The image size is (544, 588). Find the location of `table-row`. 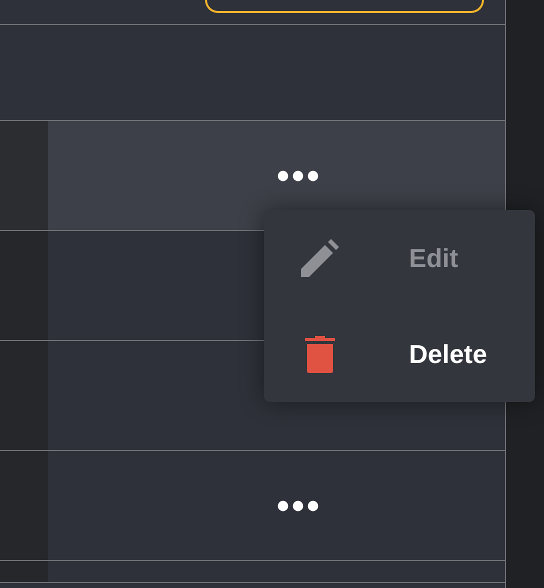

table-row is located at coordinates (252, 572).